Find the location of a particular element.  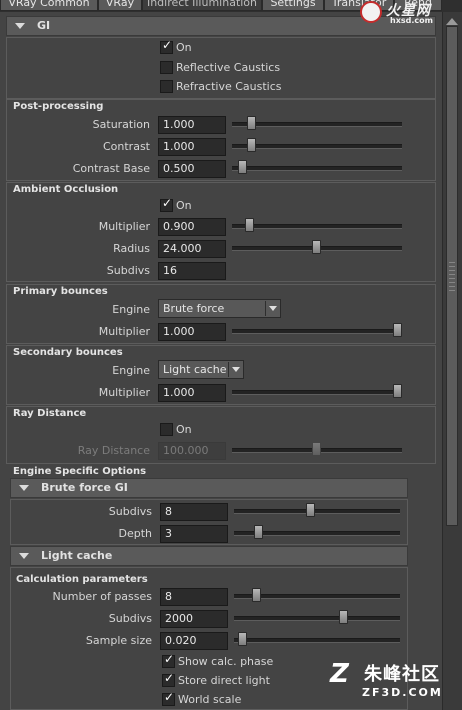

zf3d-logo-icon: Z is located at coordinates (339, 674).